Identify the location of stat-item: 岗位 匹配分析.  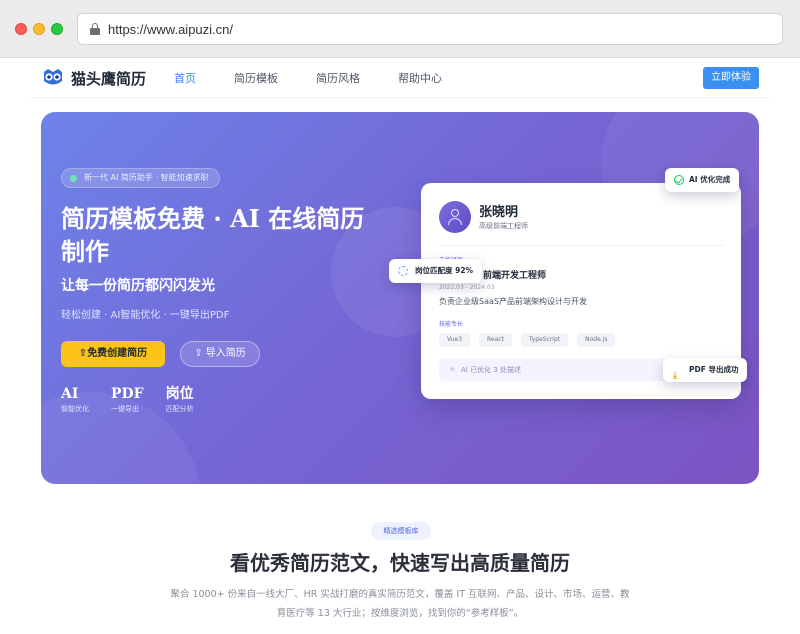
(180, 400).